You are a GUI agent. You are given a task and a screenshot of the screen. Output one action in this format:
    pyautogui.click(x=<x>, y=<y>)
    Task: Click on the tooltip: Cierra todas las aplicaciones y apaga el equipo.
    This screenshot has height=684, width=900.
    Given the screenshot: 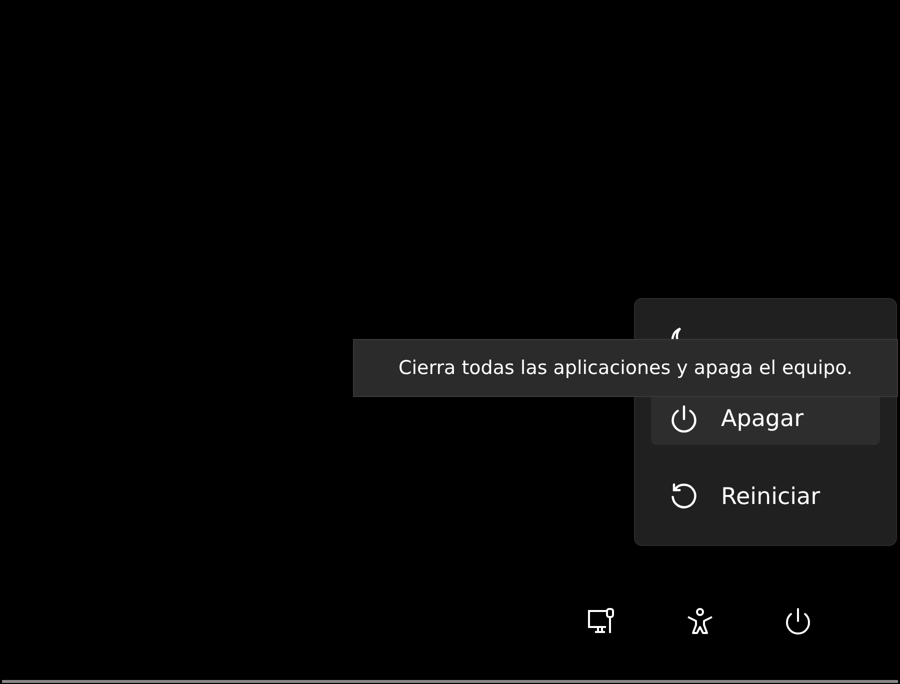 What is the action you would take?
    pyautogui.click(x=625, y=368)
    